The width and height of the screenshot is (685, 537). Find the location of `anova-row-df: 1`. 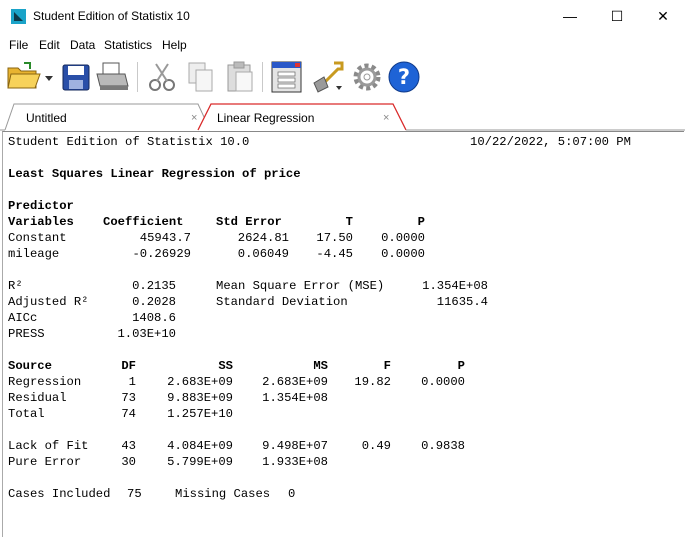

anova-row-df: 1 is located at coordinates (132, 382).